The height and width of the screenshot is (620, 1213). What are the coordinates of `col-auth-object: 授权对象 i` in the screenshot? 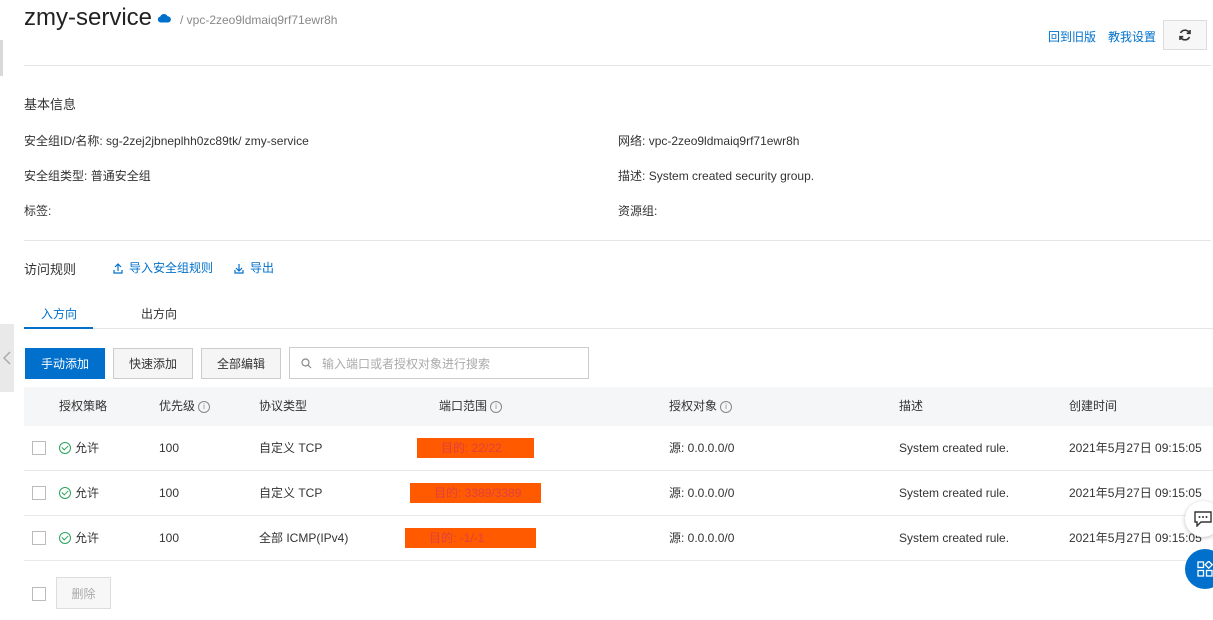 It's located at (701, 406).